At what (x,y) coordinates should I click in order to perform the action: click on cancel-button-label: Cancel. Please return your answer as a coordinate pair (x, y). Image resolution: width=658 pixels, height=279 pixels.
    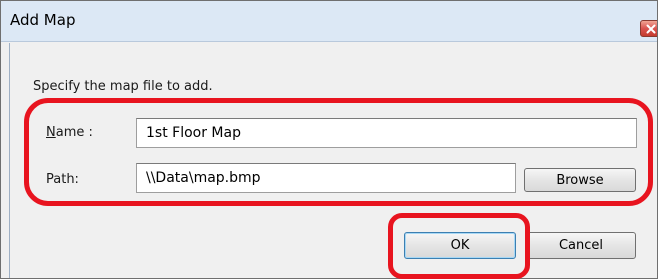
    Looking at the image, I should click on (581, 245).